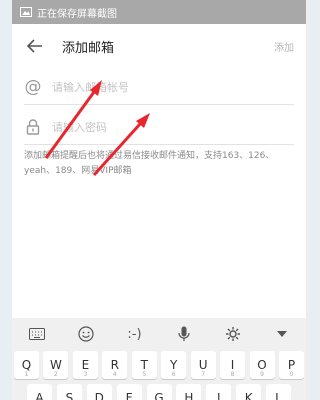  What do you see at coordinates (85, 374) in the screenshot?
I see `key-sub-label: 3` at bounding box center [85, 374].